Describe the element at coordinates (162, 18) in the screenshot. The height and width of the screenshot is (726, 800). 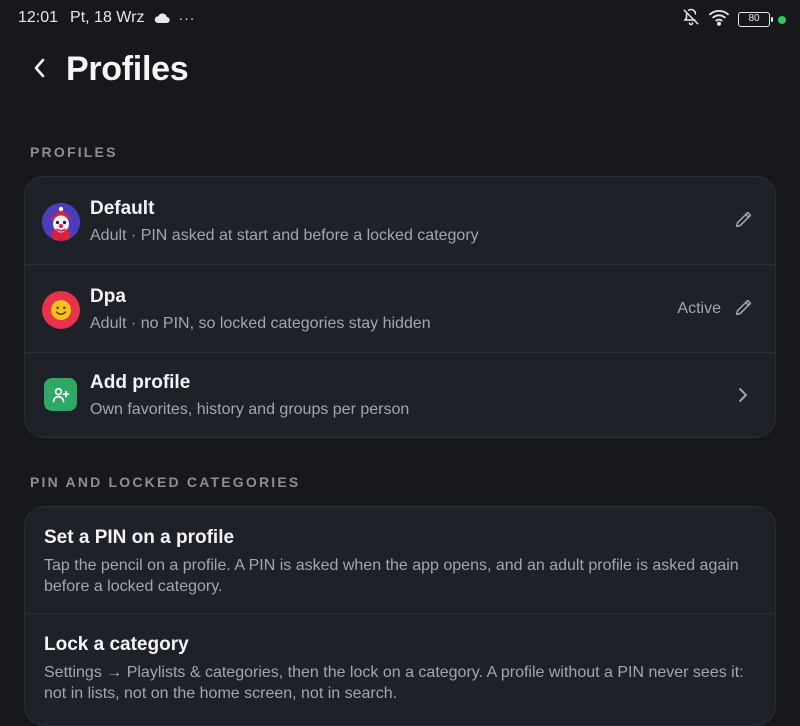
I see `cloud-icon` at that location.